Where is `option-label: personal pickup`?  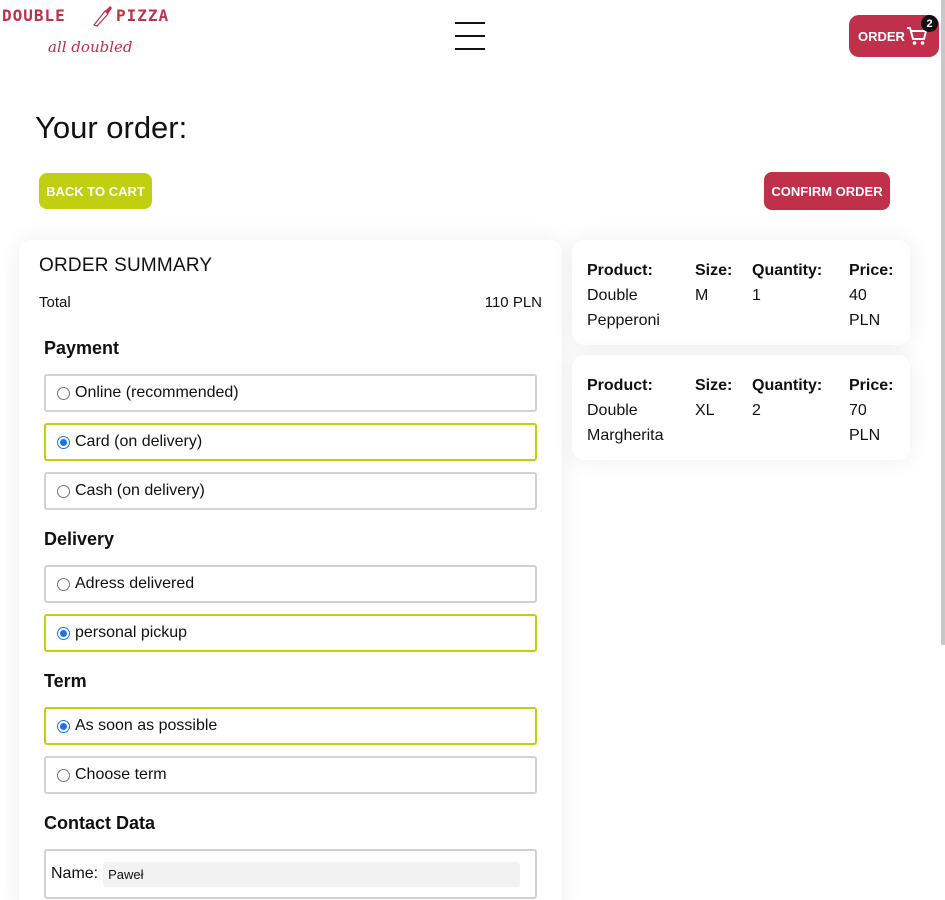 option-label: personal pickup is located at coordinates (131, 632).